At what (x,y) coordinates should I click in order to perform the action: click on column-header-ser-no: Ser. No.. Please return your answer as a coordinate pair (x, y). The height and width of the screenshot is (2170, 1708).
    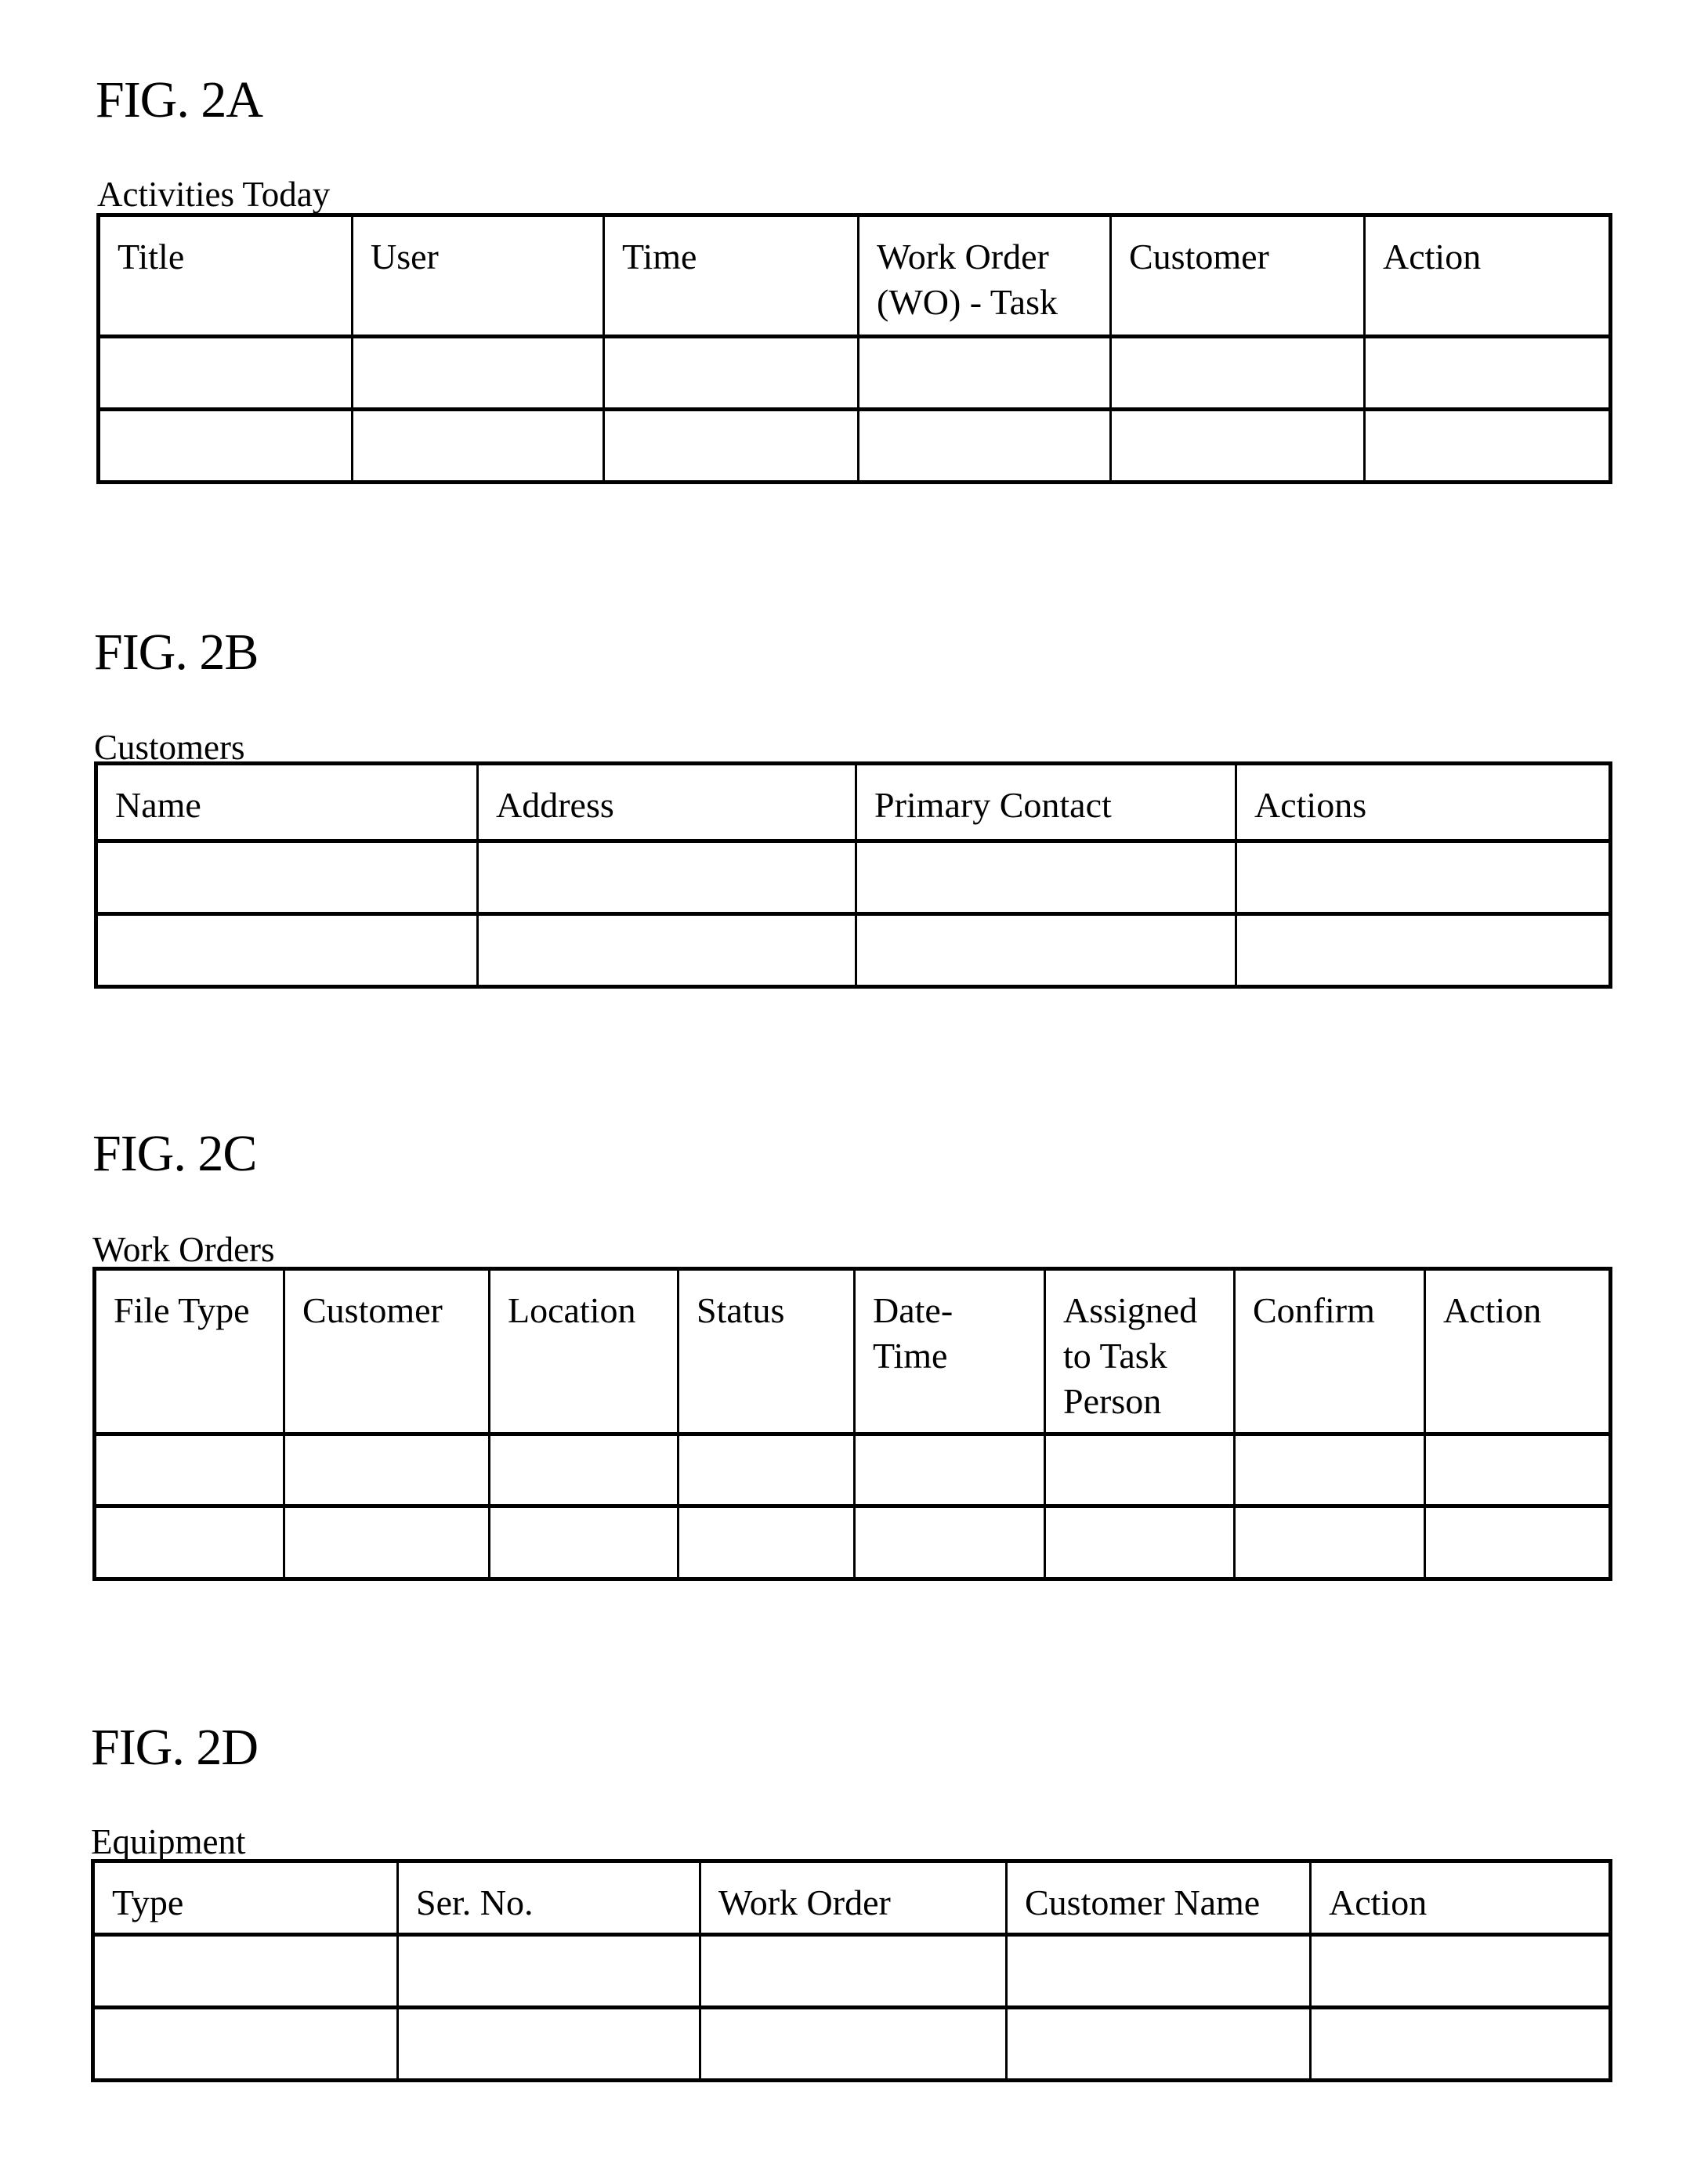
    Looking at the image, I should click on (549, 1898).